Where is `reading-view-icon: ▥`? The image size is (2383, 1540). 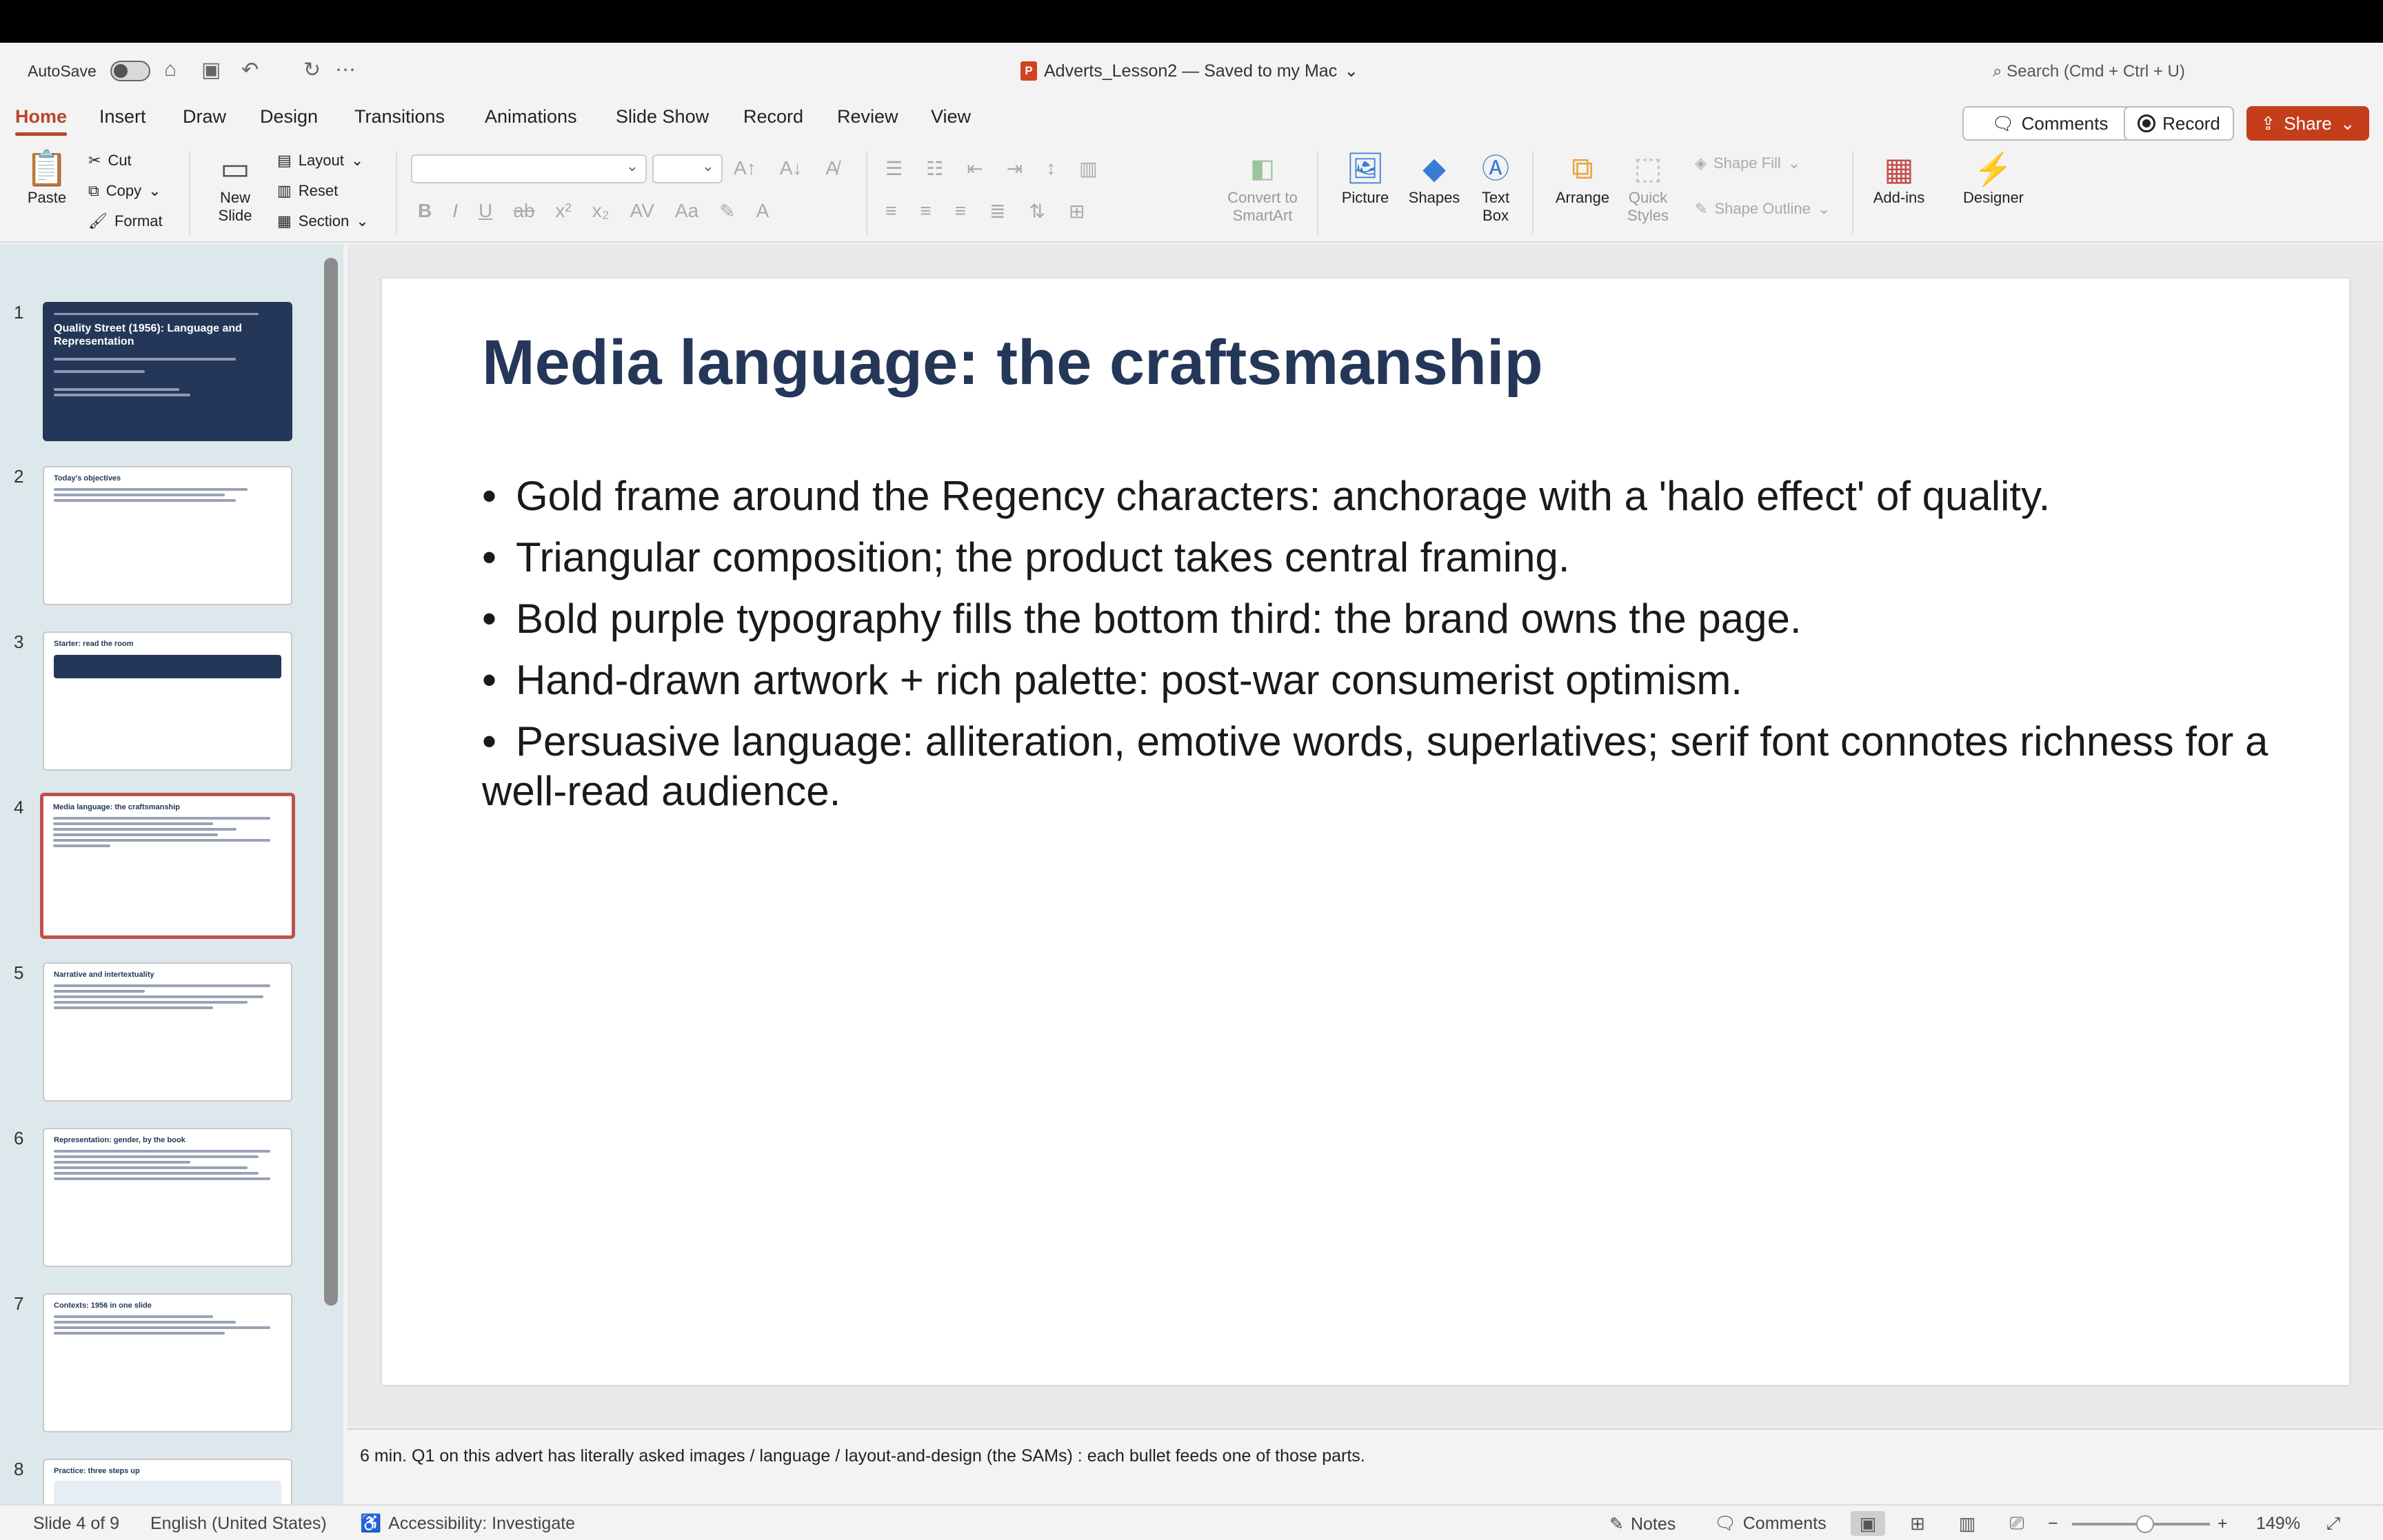
reading-view-icon: ▥ is located at coordinates (1967, 1523).